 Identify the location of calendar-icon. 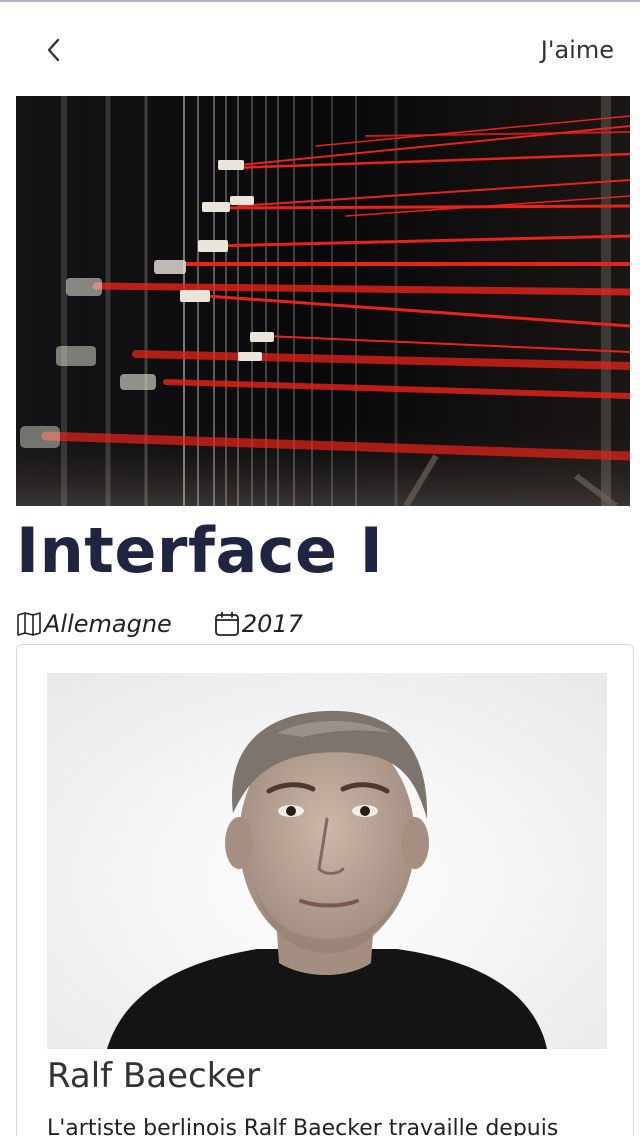
(227, 624).